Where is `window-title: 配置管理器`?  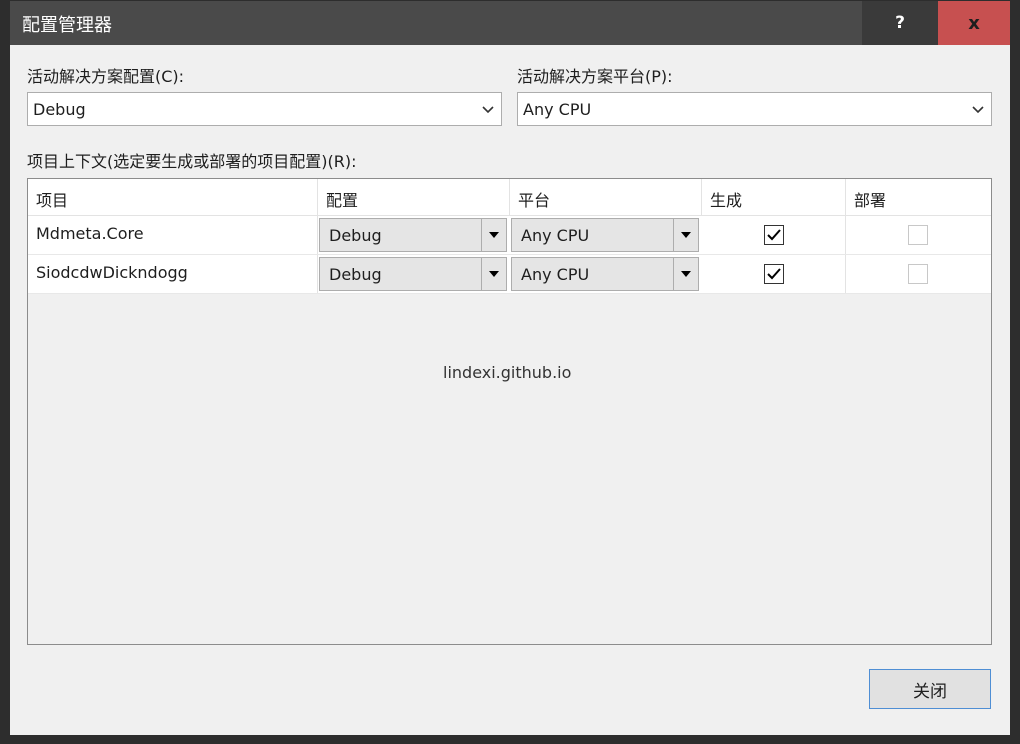 window-title: 配置管理器 is located at coordinates (67, 25).